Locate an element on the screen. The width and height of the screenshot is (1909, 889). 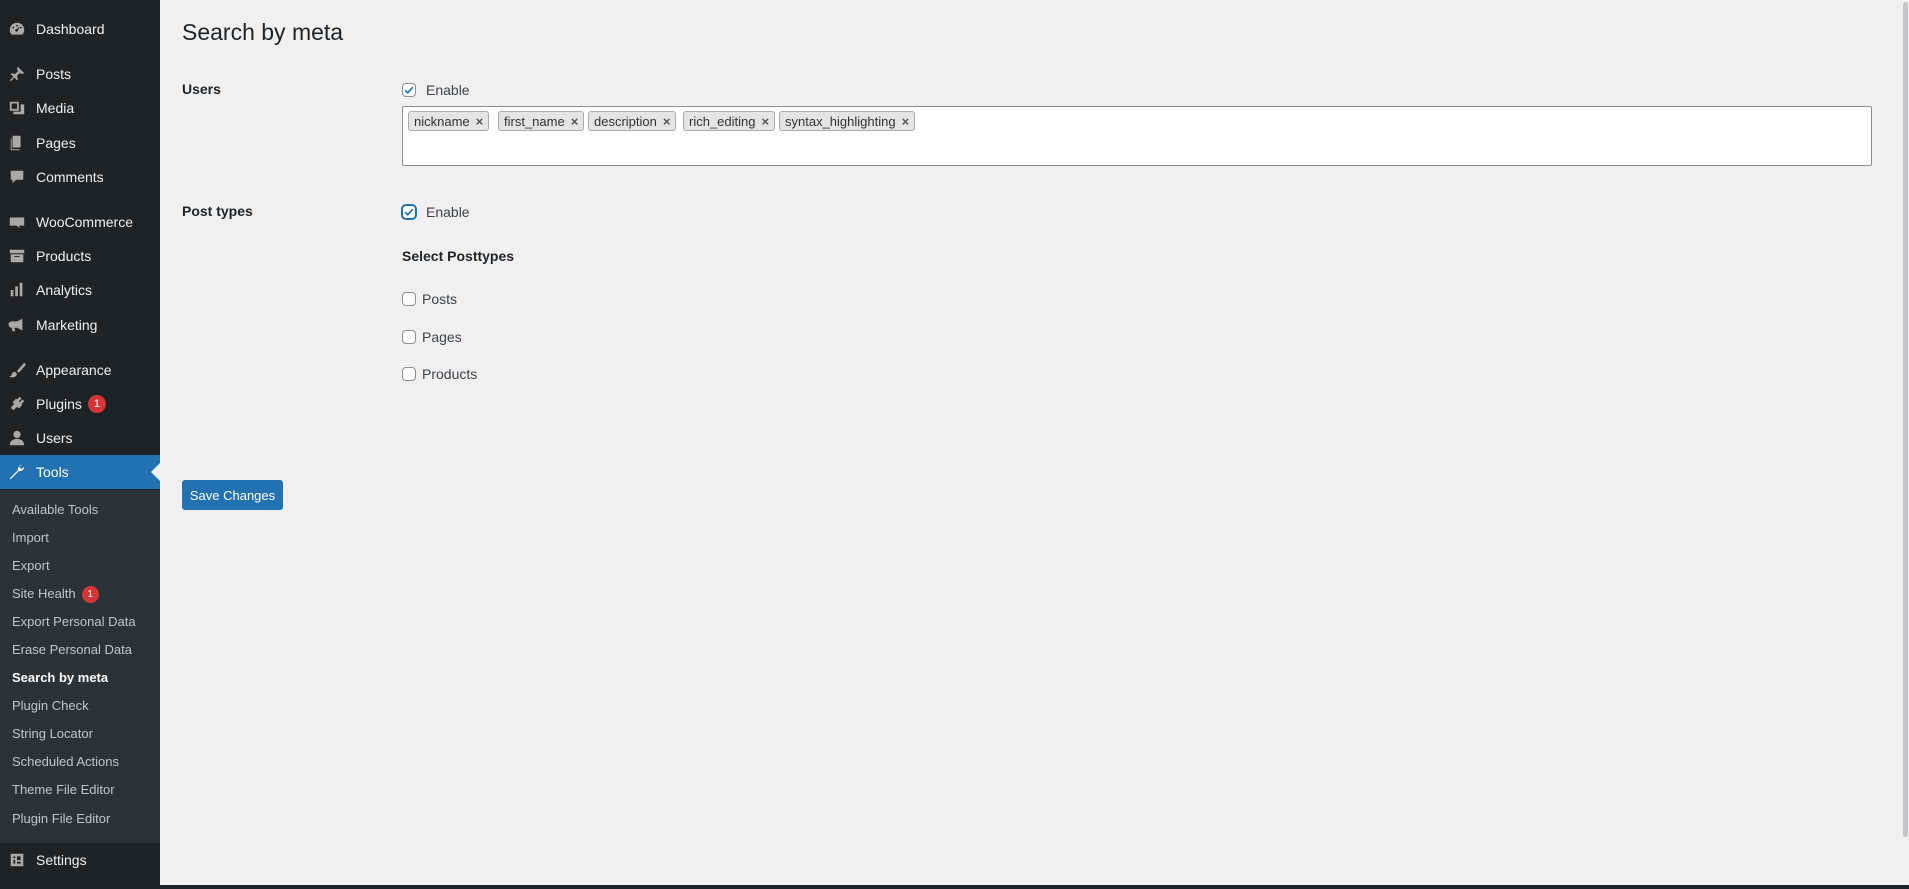
site-health-badge: 1 is located at coordinates (90, 594).